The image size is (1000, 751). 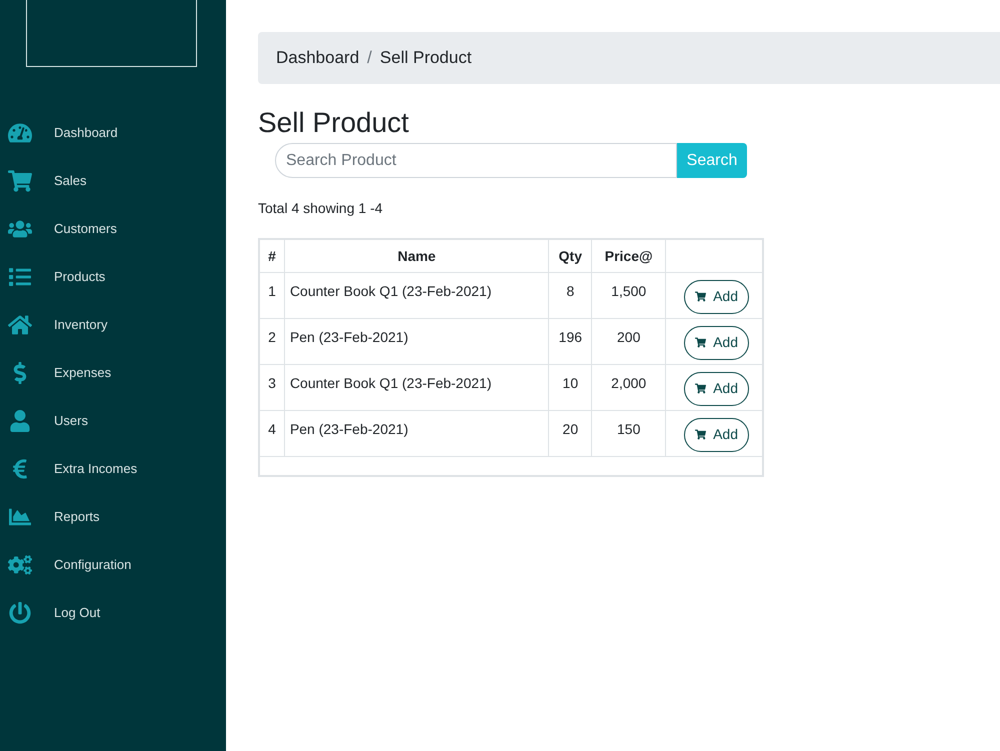 What do you see at coordinates (113, 373) in the screenshot?
I see `sidebar-item: Expenses` at bounding box center [113, 373].